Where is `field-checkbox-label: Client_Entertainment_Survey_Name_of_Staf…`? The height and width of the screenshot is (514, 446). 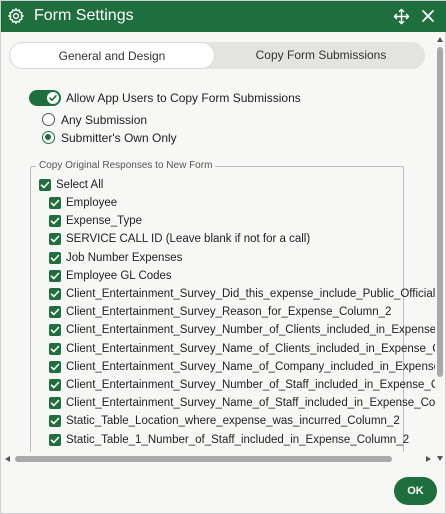
field-checkbox-label: Client_Entertainment_Survey_Name_of_Staf… is located at coordinates (250, 403).